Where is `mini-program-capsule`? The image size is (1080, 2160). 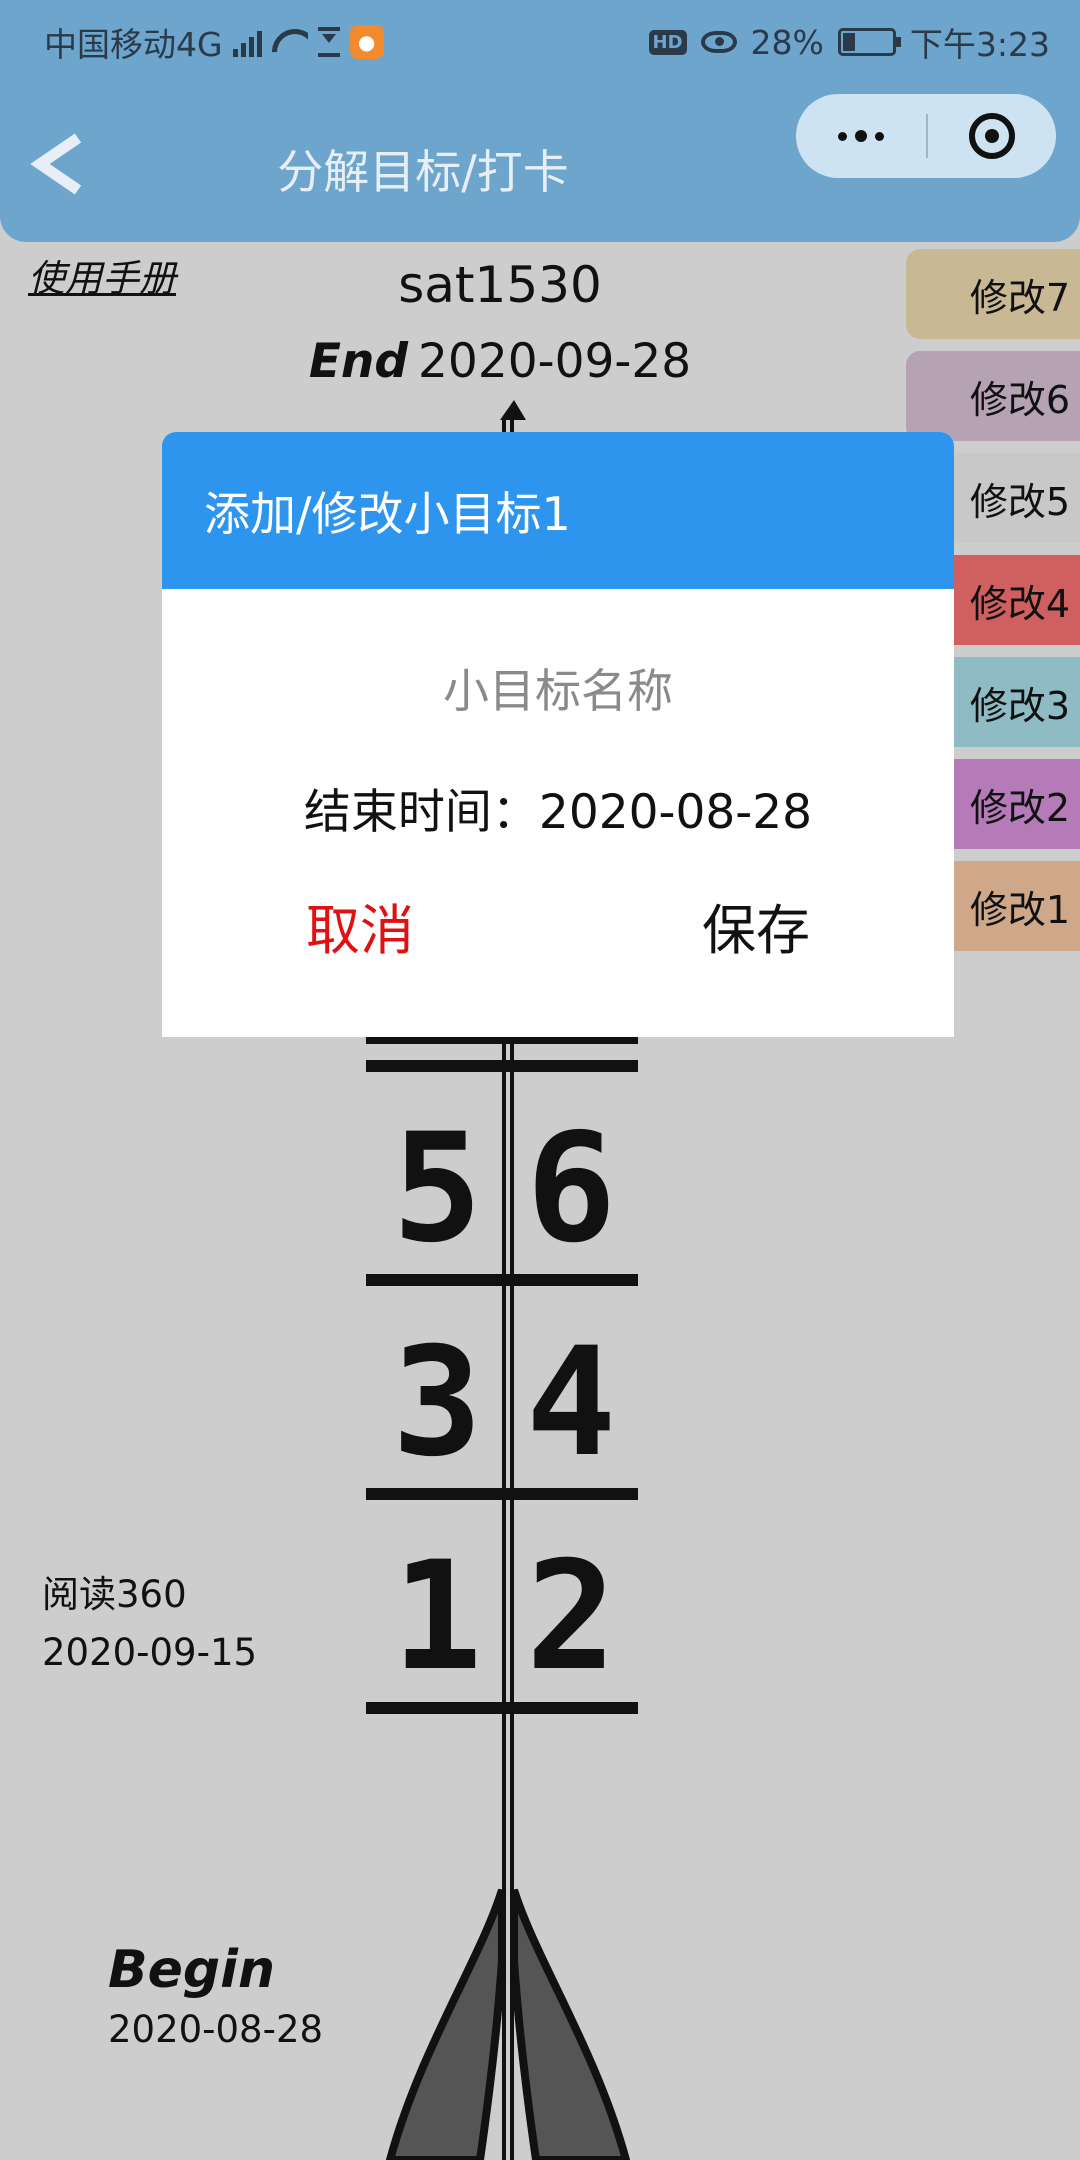 mini-program-capsule is located at coordinates (926, 136).